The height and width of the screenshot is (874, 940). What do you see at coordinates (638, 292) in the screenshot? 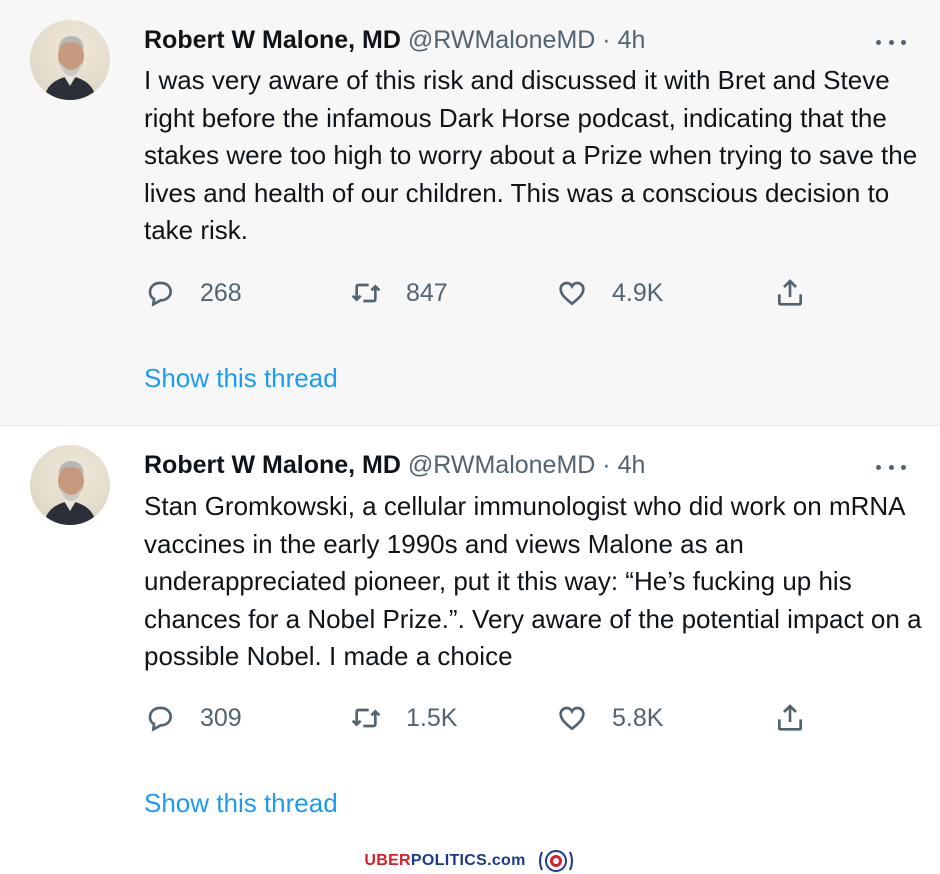
I see `like-count: 4.9K` at bounding box center [638, 292].